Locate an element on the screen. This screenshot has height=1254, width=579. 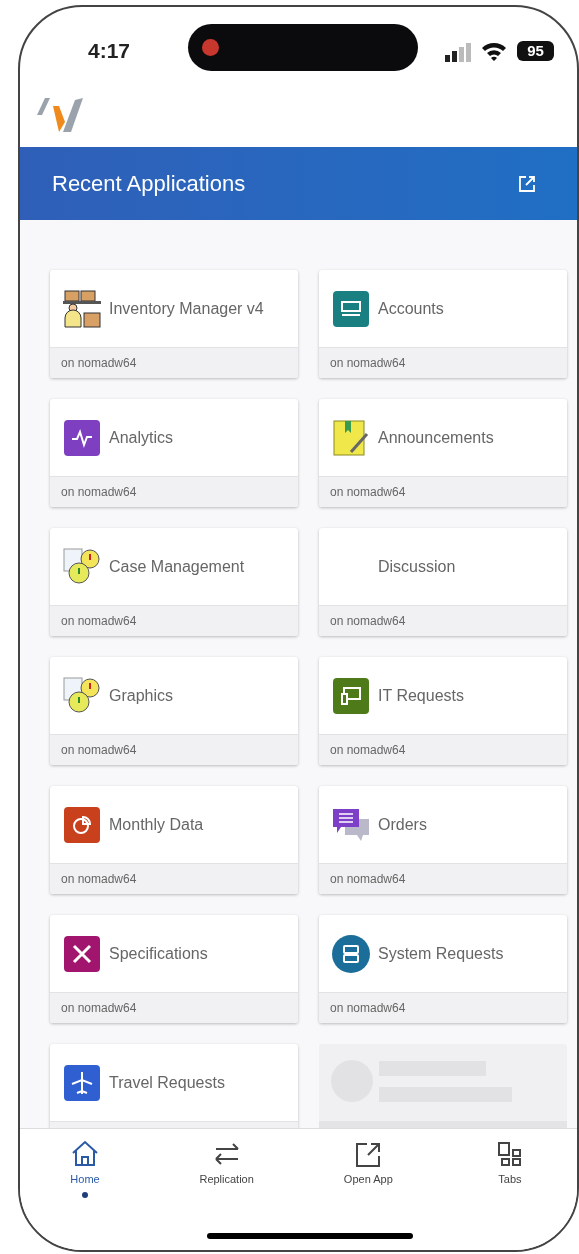
app-card: Monthly Data on nomadw64 is located at coordinates (174, 840).